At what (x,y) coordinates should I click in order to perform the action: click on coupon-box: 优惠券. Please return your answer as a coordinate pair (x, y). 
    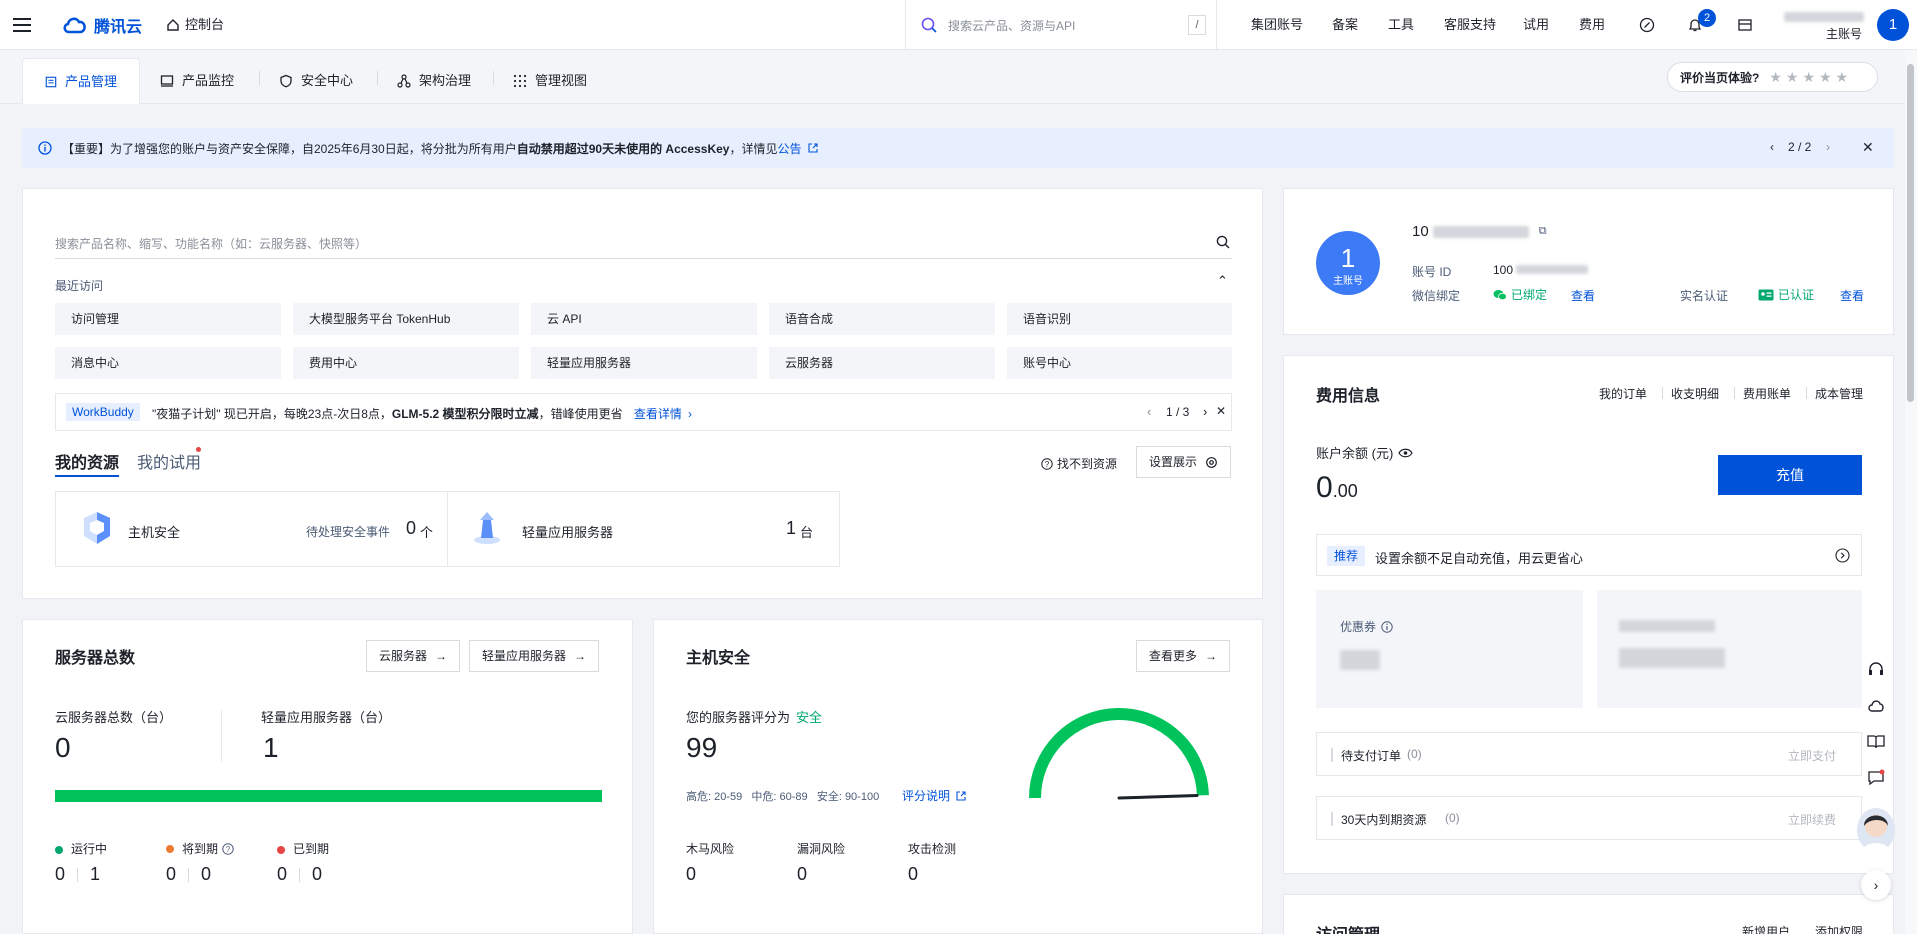
    Looking at the image, I should click on (1449, 649).